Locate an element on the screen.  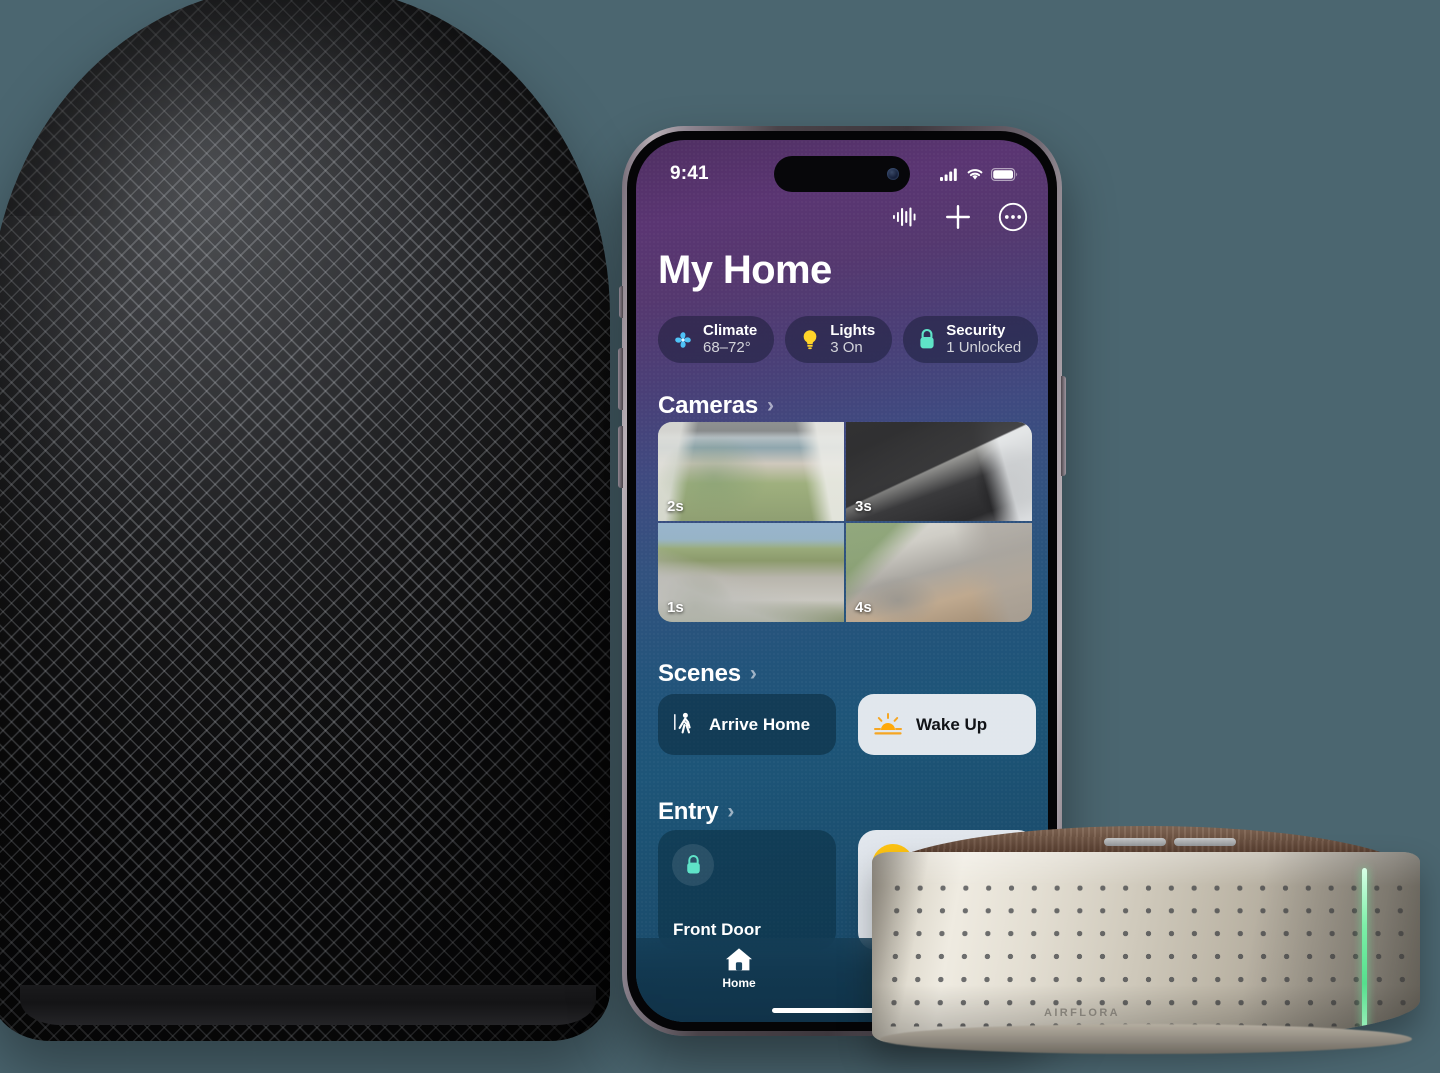
scenes-section-header: Scenes › is located at coordinates (707, 674).